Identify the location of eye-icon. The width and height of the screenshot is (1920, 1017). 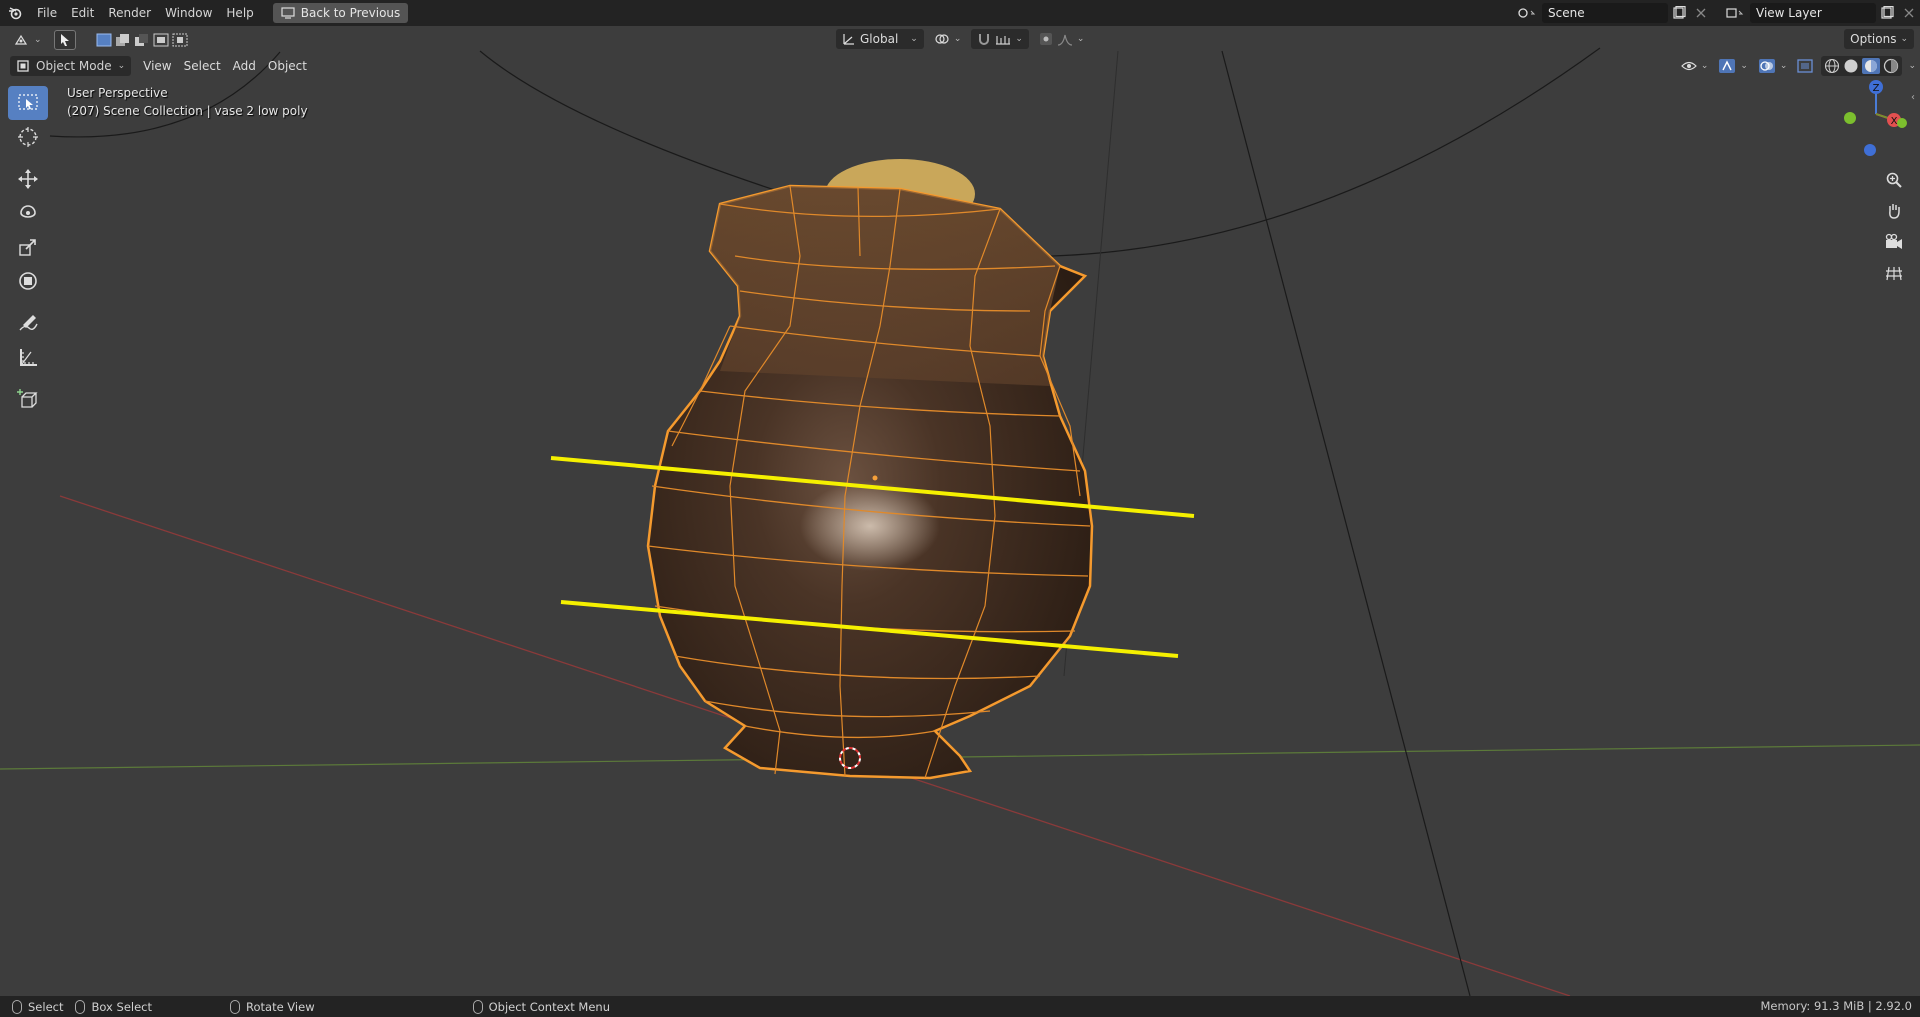
(1688, 66).